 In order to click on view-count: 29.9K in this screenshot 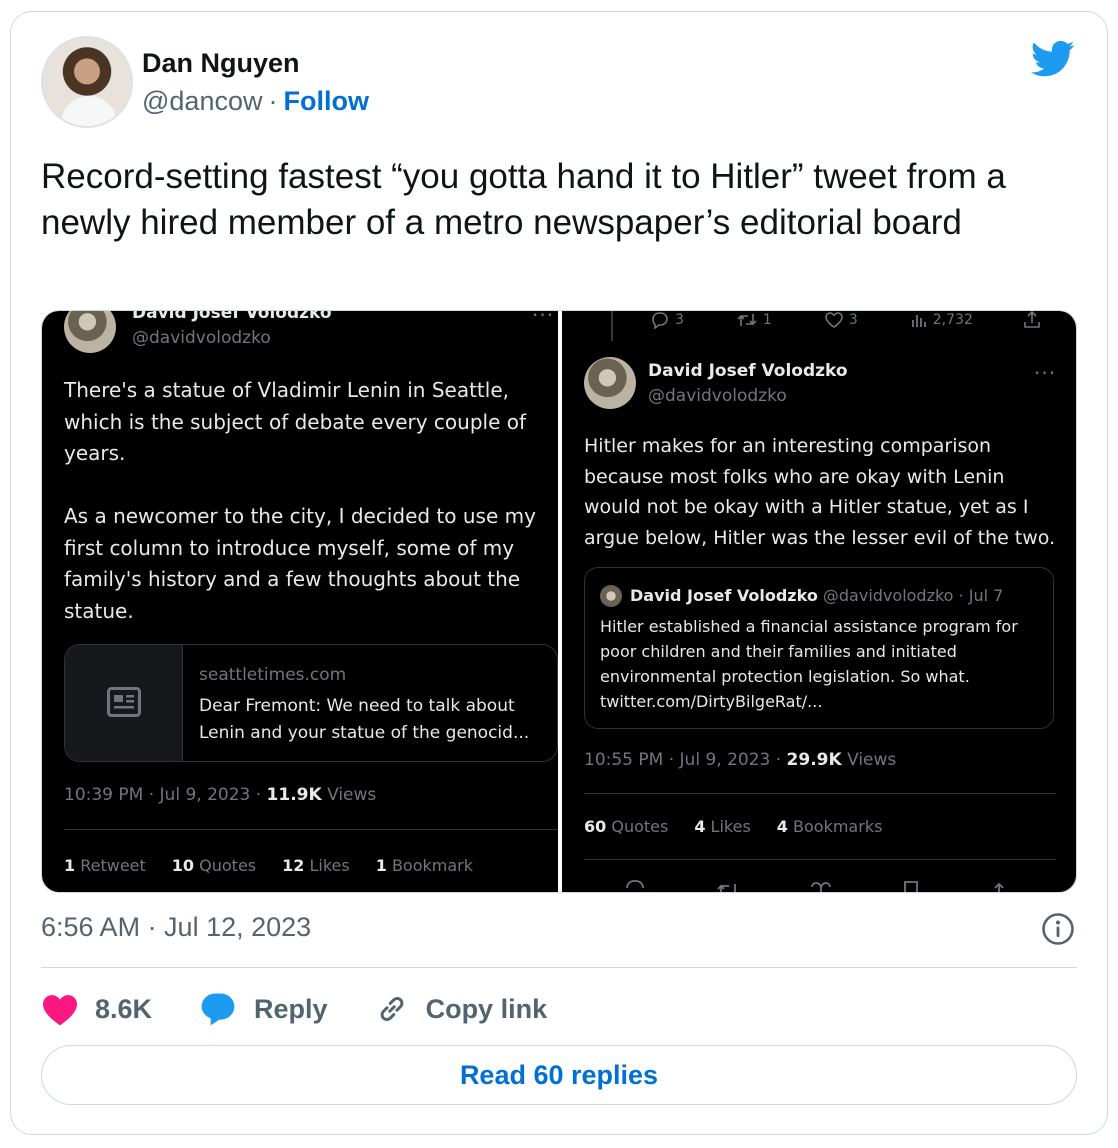, I will do `click(814, 760)`.